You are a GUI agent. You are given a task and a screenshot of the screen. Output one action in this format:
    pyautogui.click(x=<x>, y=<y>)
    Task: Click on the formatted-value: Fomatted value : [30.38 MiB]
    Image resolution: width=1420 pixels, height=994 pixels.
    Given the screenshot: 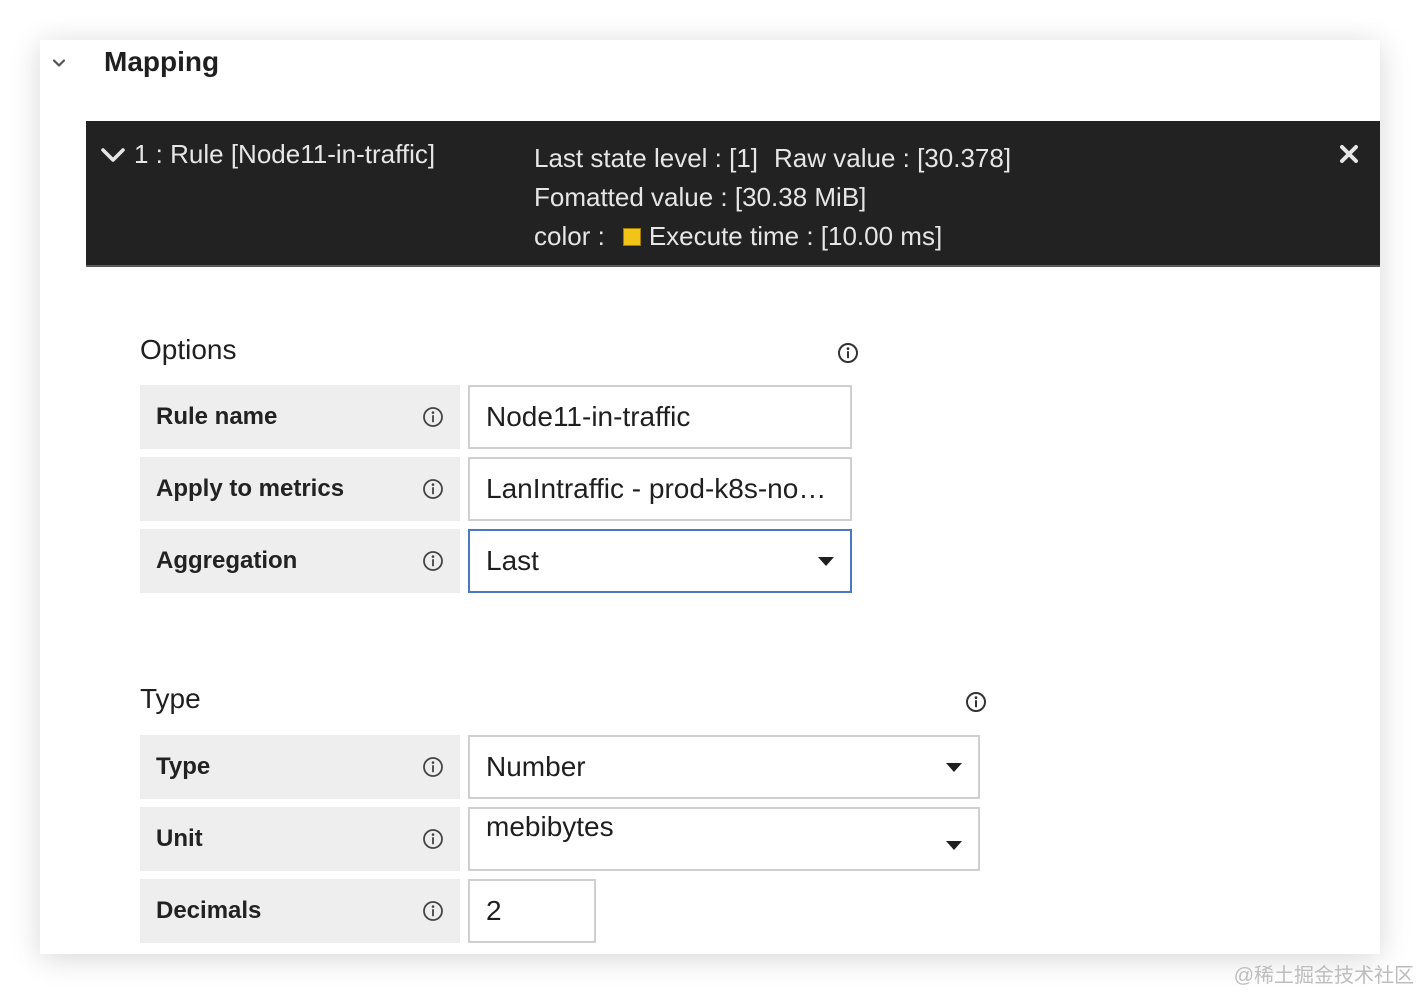 What is the action you would take?
    pyautogui.click(x=700, y=197)
    